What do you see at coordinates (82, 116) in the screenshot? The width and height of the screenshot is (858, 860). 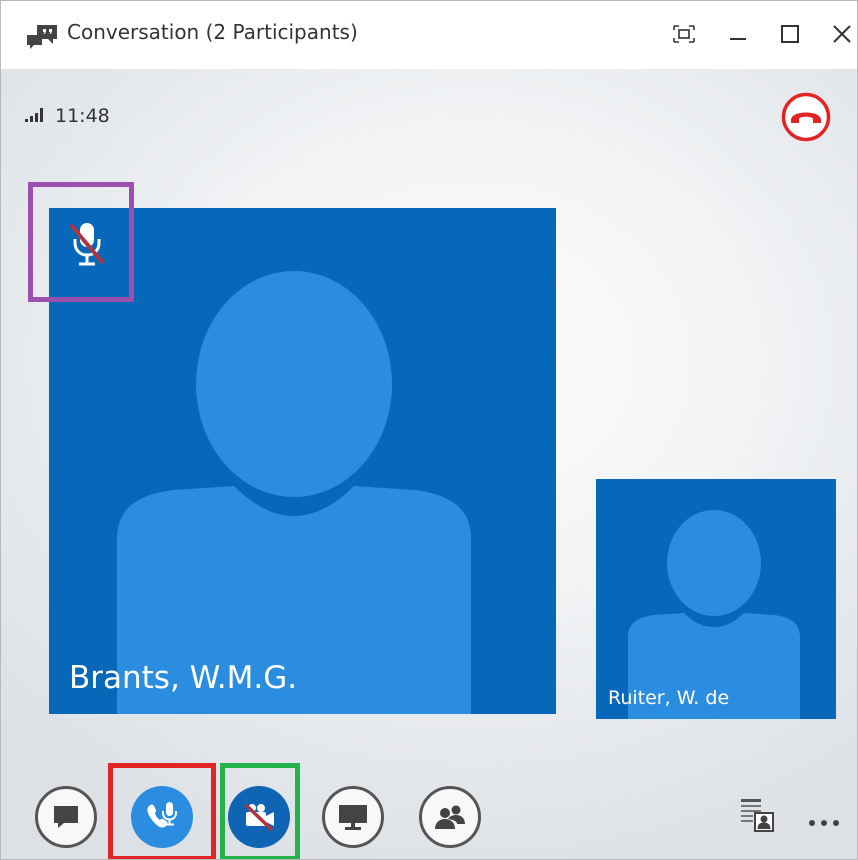 I see `call-duration: 11:48` at bounding box center [82, 116].